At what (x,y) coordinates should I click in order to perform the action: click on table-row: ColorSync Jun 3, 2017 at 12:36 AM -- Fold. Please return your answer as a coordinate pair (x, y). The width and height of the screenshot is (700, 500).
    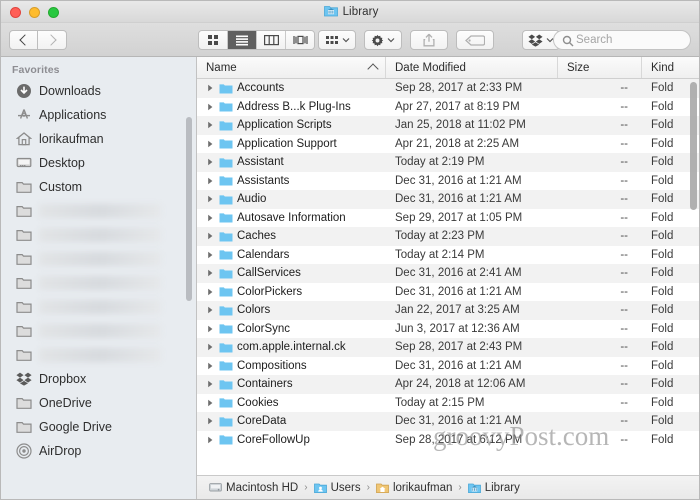
    Looking at the image, I should click on (448, 328).